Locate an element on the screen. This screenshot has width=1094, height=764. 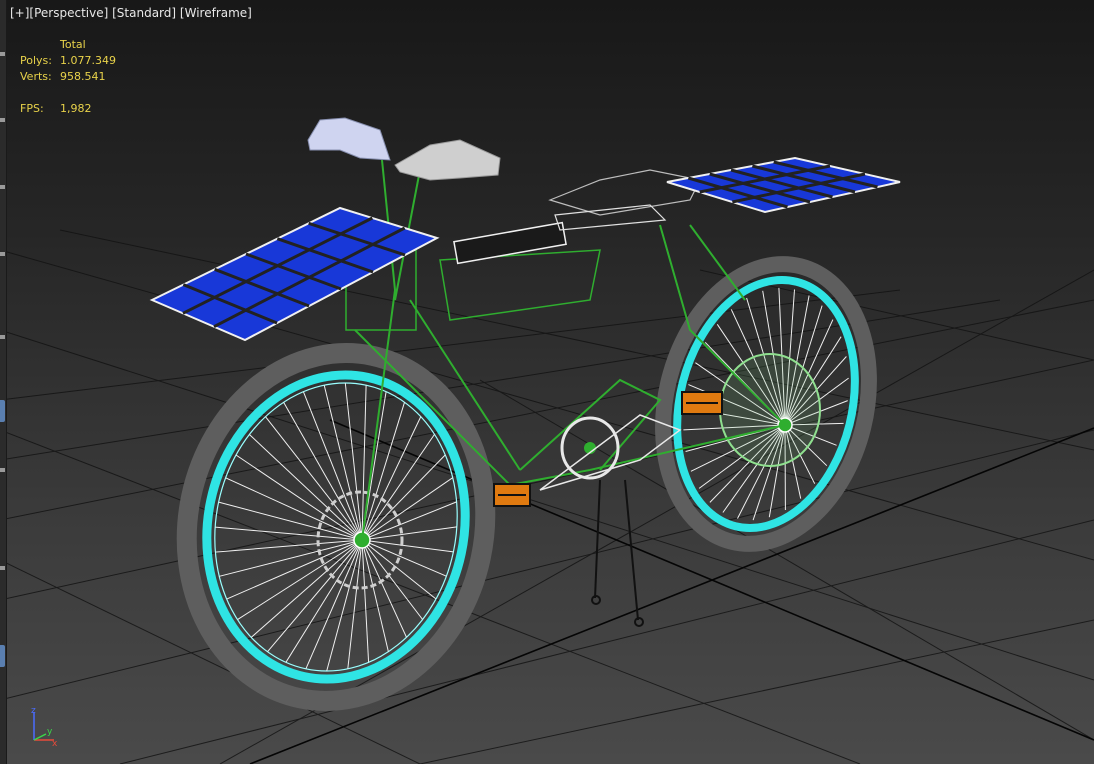
stats-header: Total is located at coordinates (73, 44).